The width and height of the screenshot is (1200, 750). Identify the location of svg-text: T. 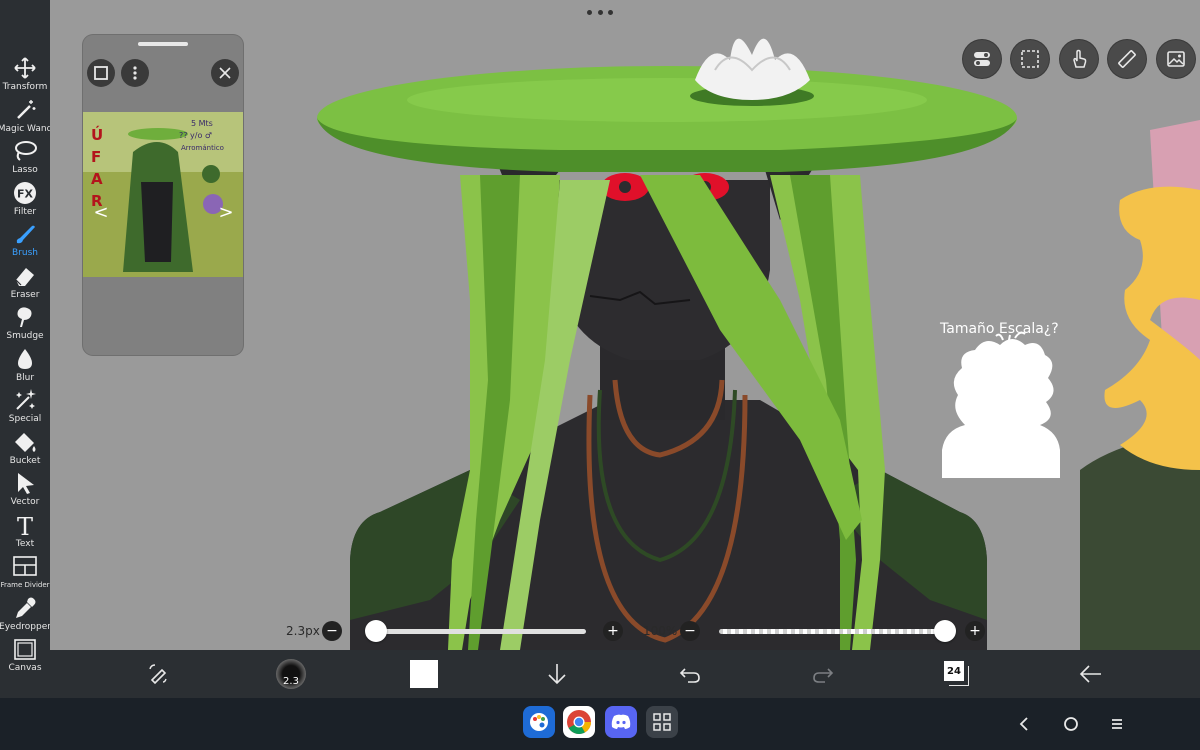
(25, 525).